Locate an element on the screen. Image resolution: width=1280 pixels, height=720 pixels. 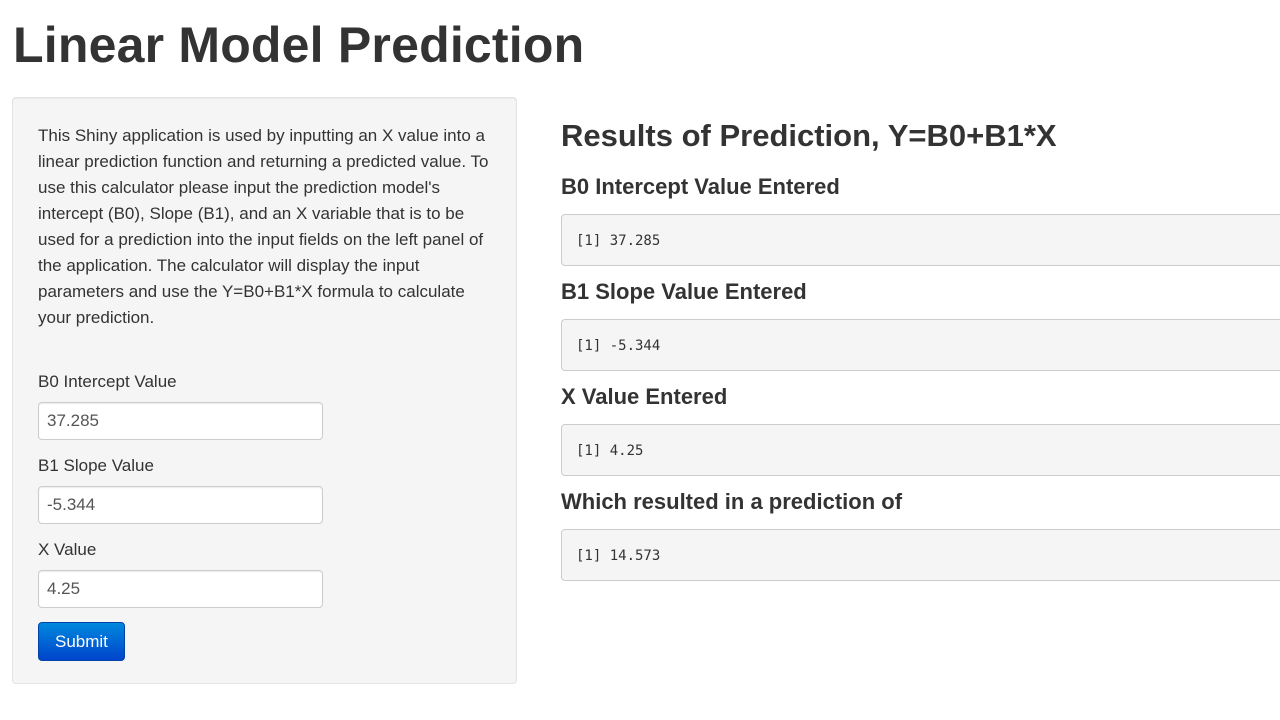
page-title: Linear Model Prediction is located at coordinates (299, 45).